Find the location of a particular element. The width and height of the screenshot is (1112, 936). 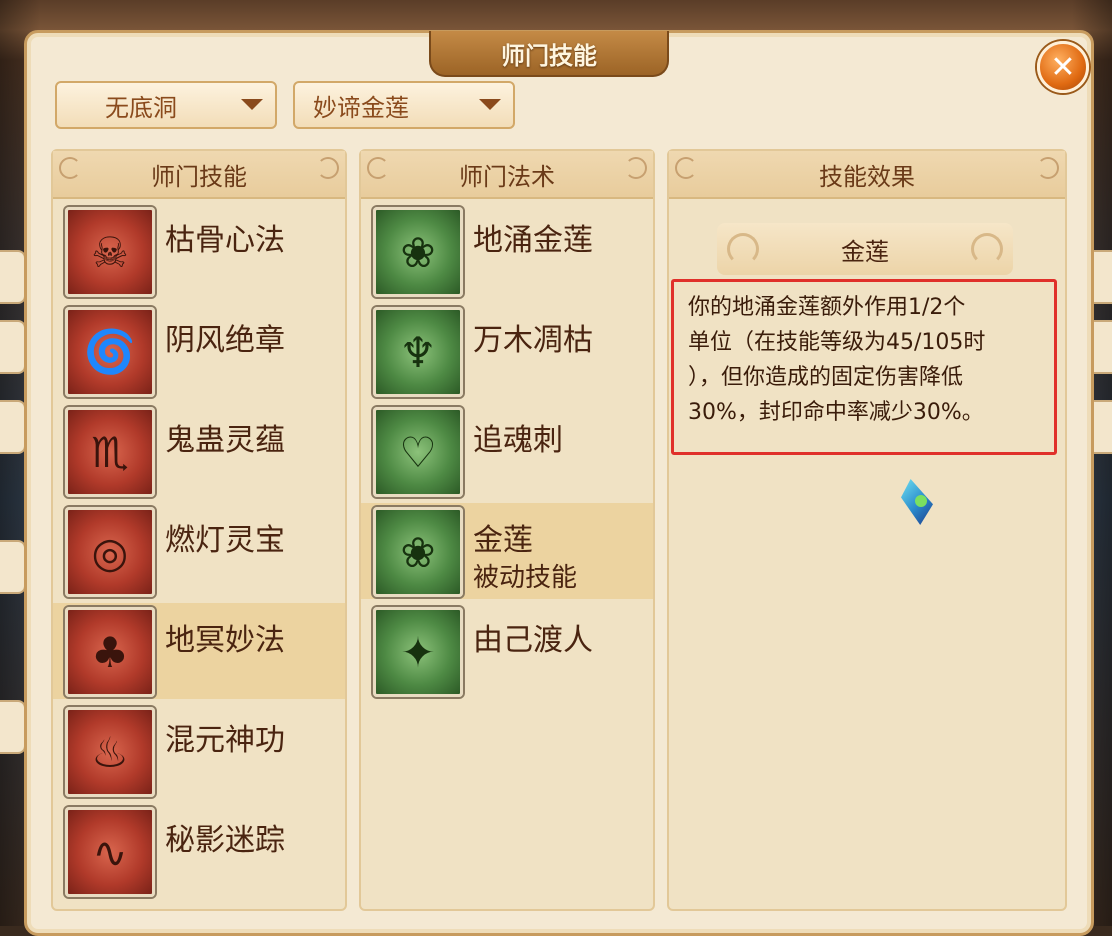

skeleton-sword-icon-glyph: ☠ is located at coordinates (110, 252).